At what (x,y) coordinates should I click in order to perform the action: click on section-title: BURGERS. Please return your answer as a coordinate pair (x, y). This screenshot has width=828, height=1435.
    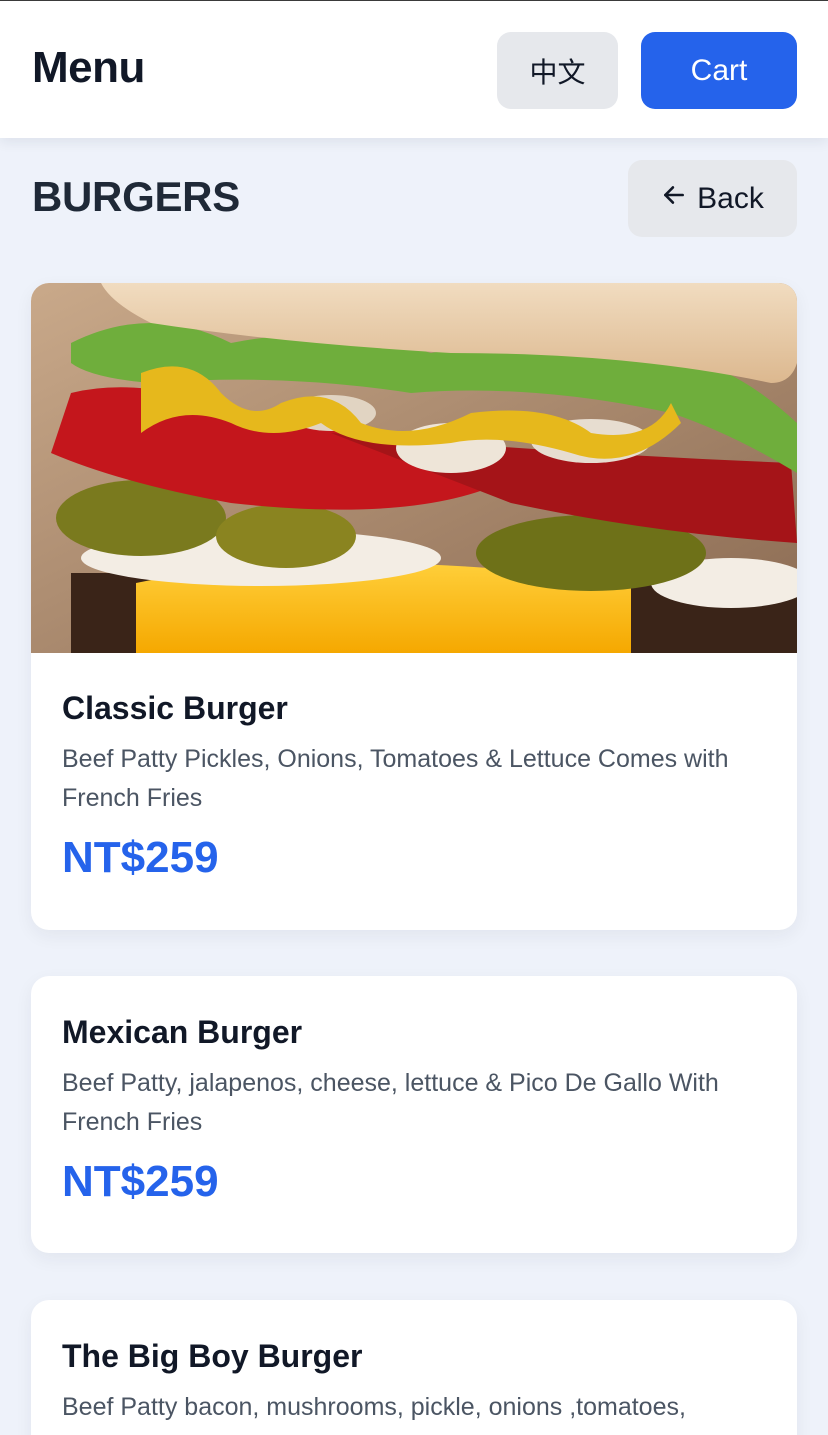
    Looking at the image, I should click on (136, 196).